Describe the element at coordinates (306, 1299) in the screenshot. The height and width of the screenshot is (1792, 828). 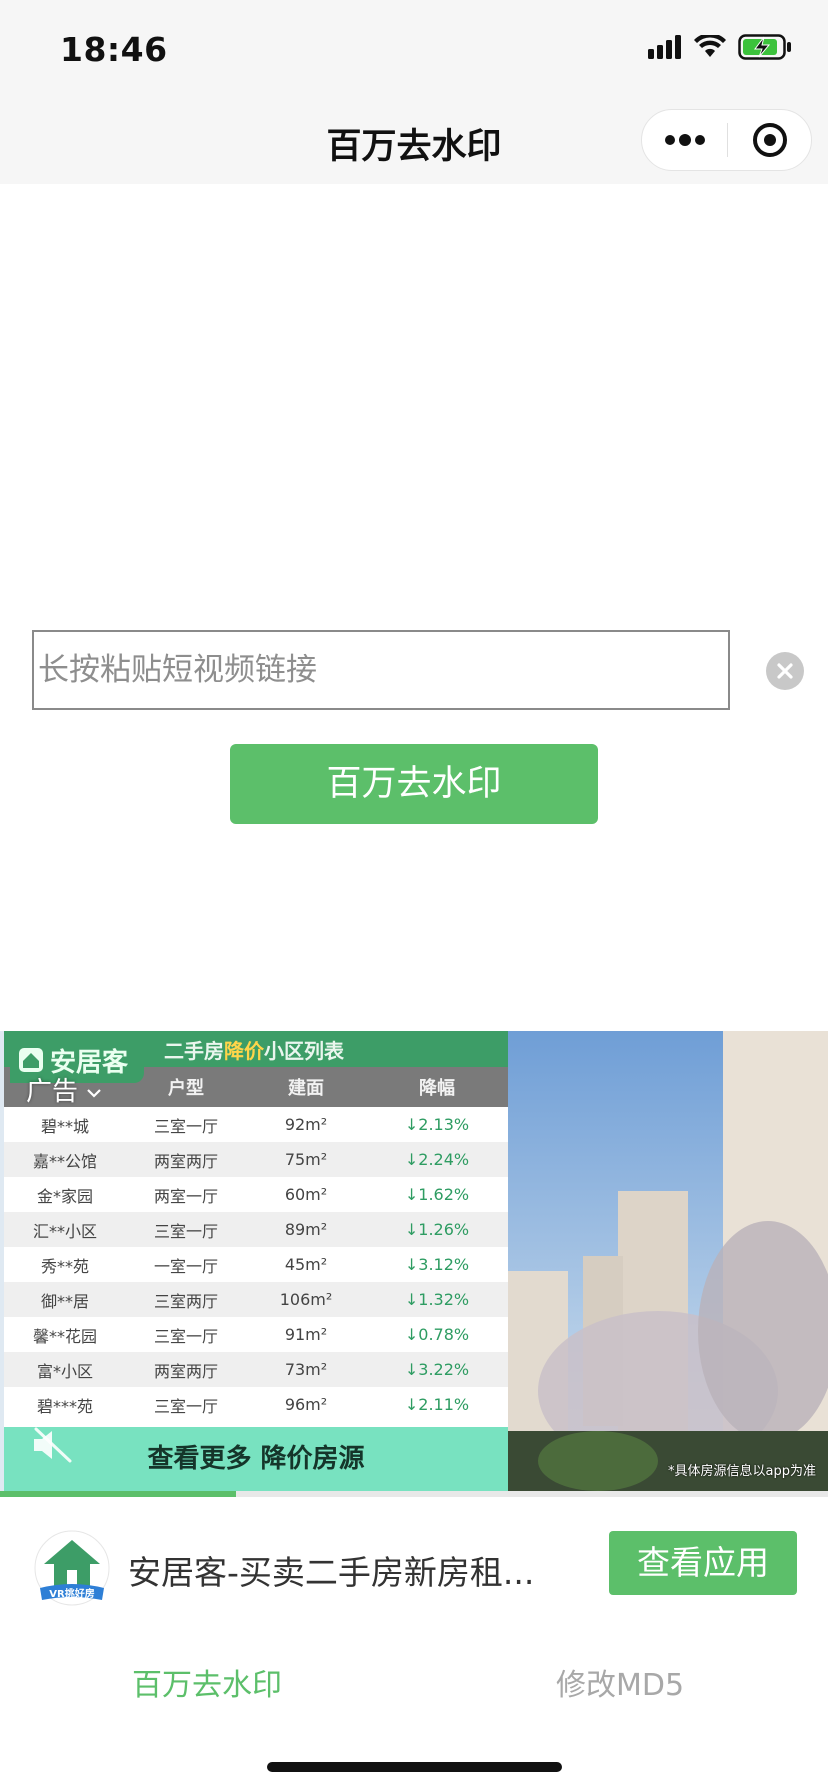
I see `ad-table-cell: 106m²` at that location.